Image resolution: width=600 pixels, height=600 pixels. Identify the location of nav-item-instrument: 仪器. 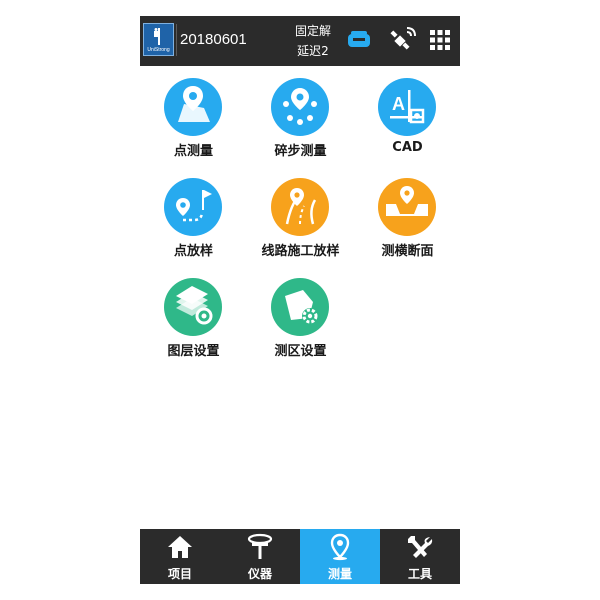
(260, 556).